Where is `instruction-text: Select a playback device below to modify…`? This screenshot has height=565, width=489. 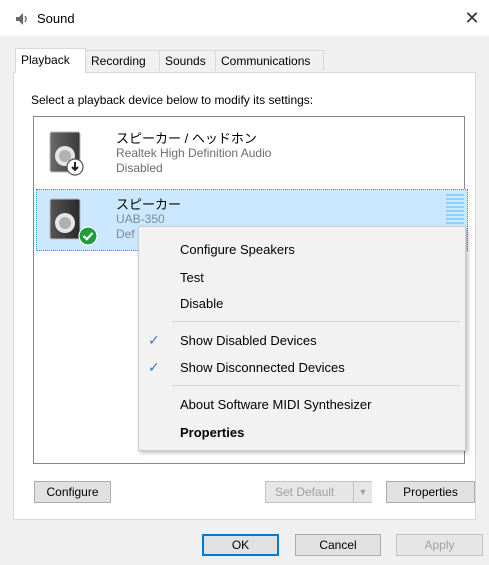 instruction-text: Select a playback device below to modify… is located at coordinates (172, 100).